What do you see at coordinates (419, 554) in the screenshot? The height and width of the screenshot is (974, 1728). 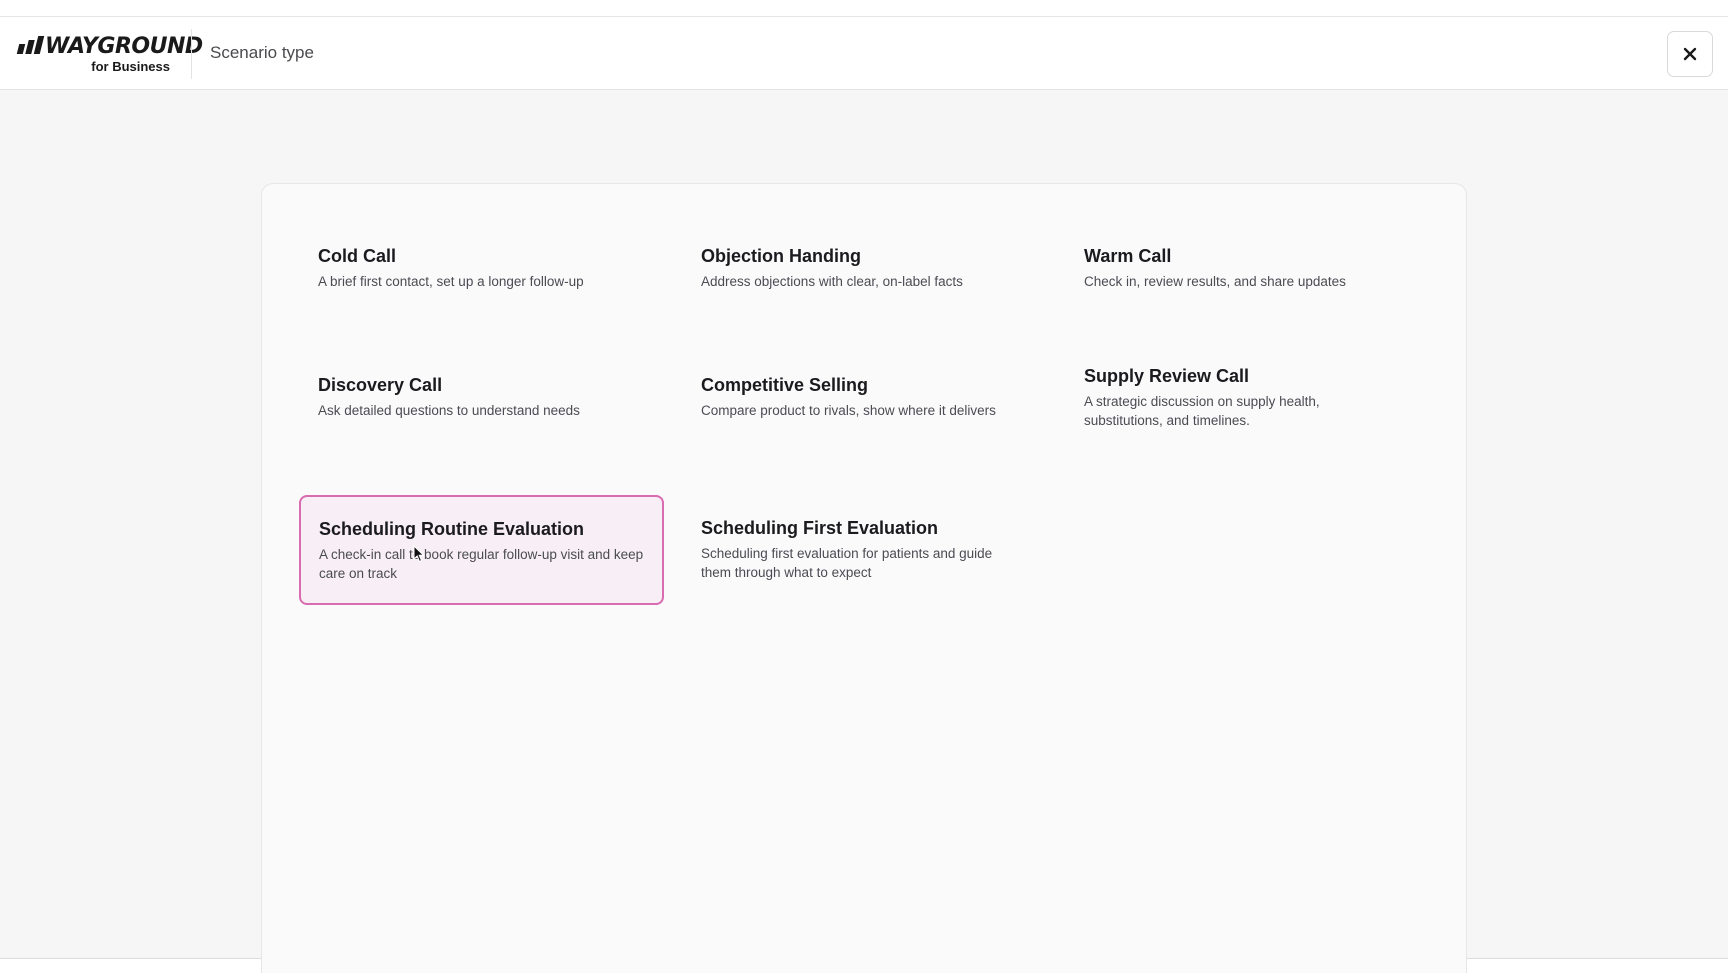 I see `mouse-cursor-icon` at bounding box center [419, 554].